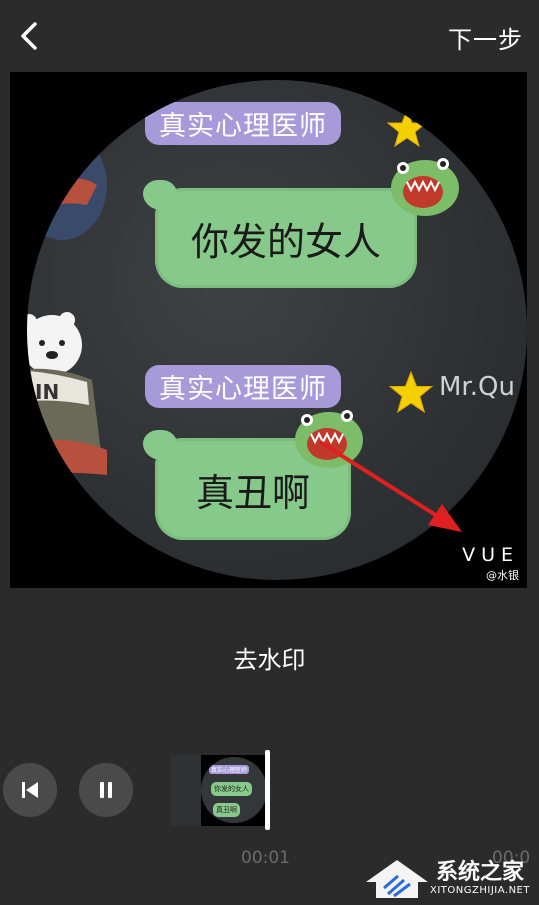  I want to click on chat-bubble-top: 你发的女人, so click(280, 234).